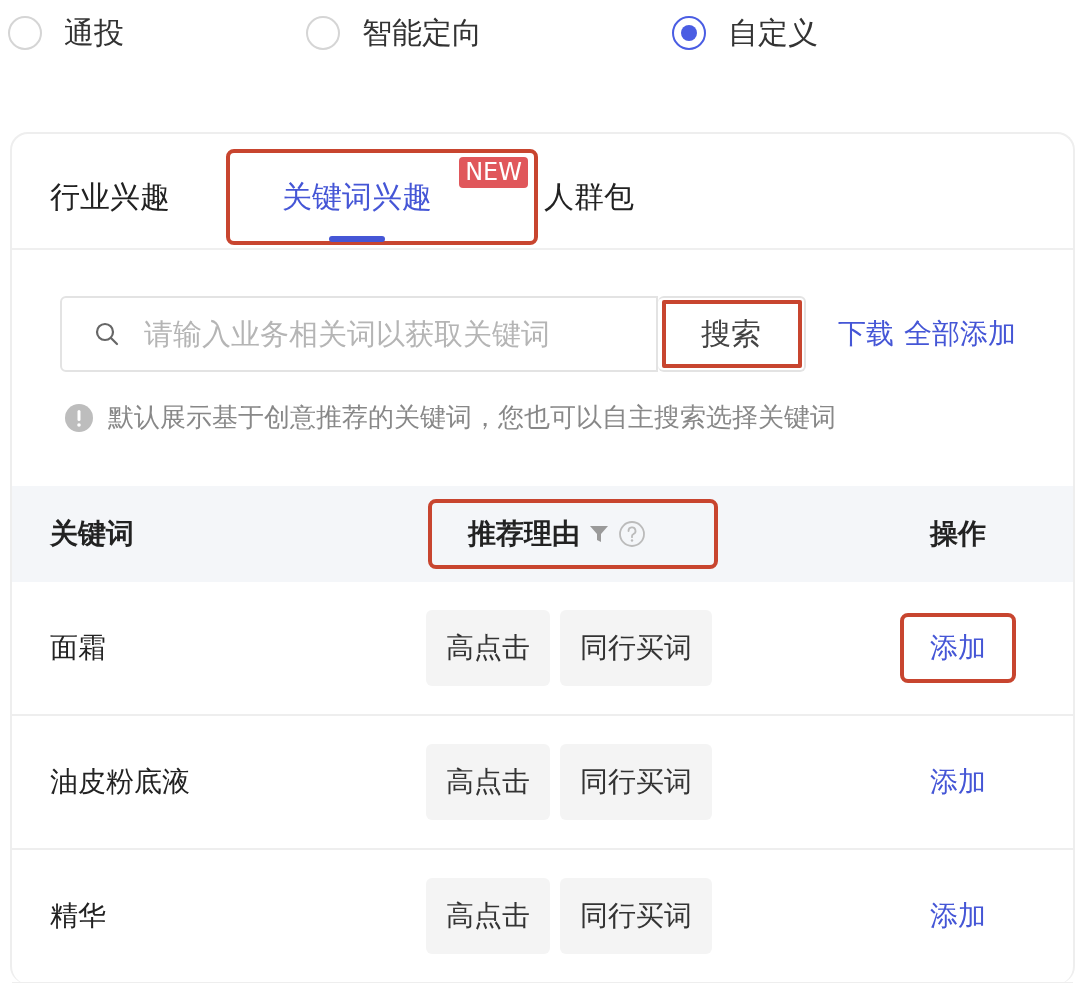 Image resolution: width=1080 pixels, height=983 pixels. Describe the element at coordinates (107, 334) in the screenshot. I see `search-icon` at that location.